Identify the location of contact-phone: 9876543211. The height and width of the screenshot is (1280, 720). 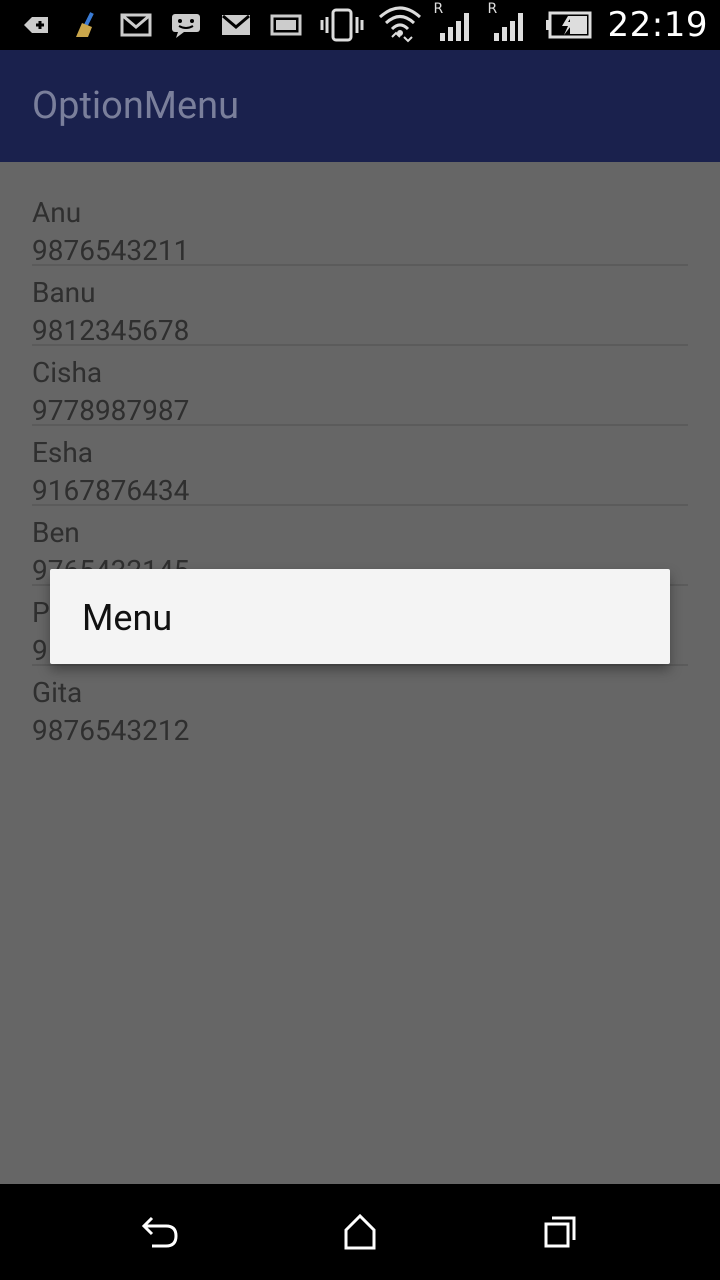
(111, 250).